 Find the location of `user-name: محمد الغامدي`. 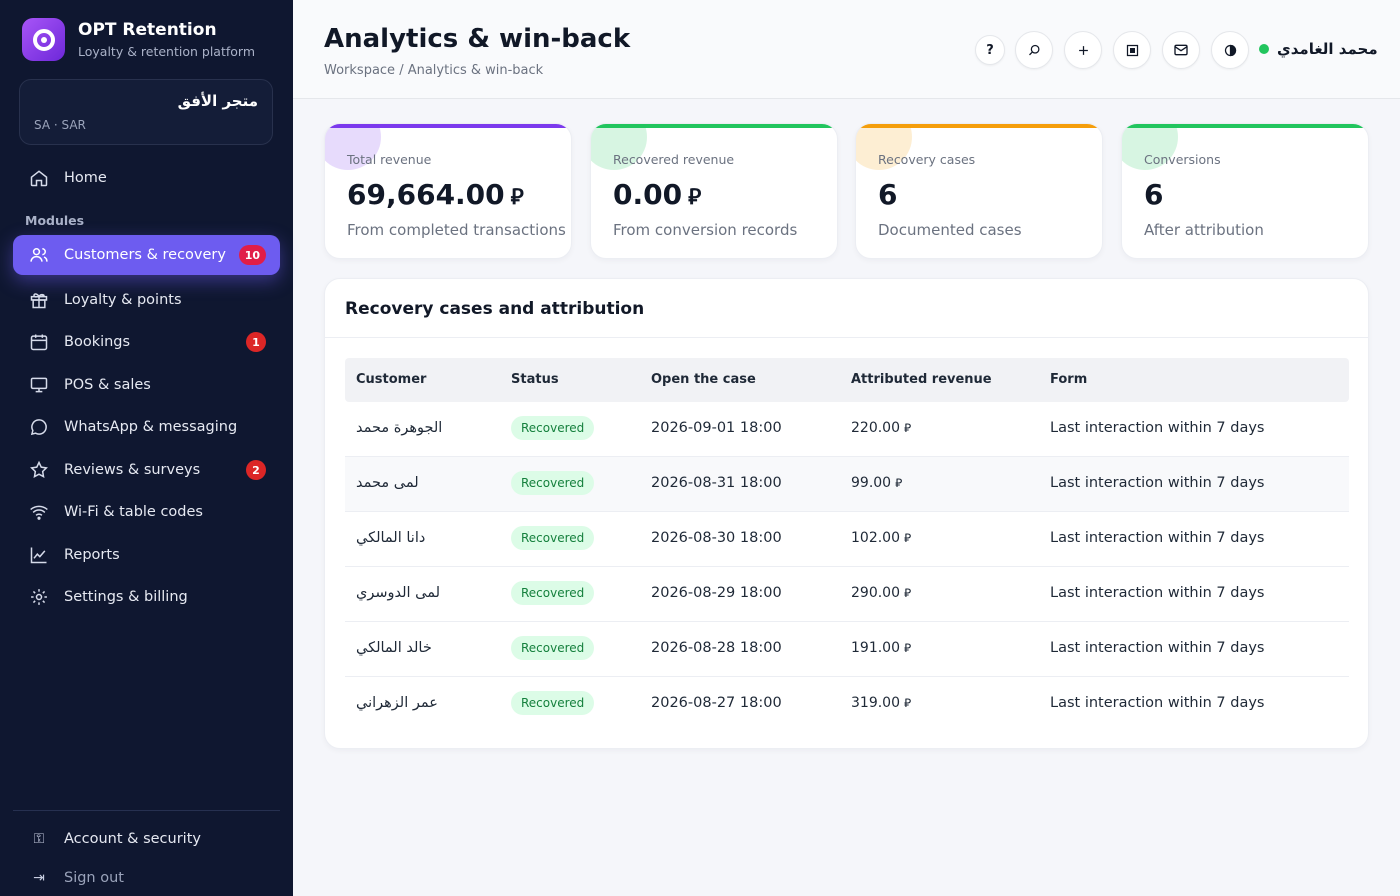

user-name: محمد الغامدي is located at coordinates (1327, 49).